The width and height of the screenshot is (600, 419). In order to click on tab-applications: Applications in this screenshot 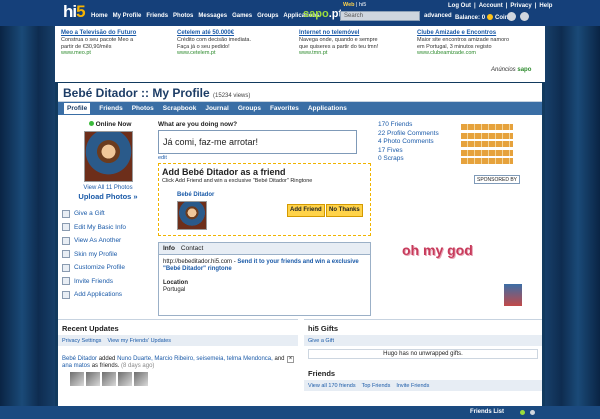, I will do `click(327, 108)`.